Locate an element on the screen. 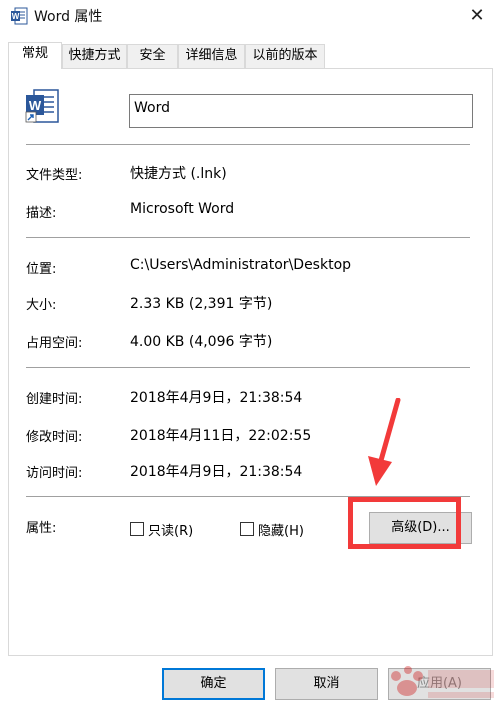 This screenshot has width=500, height=709. size-on-disk-value: 4.00 KB (4,096 字节) is located at coordinates (201, 342).